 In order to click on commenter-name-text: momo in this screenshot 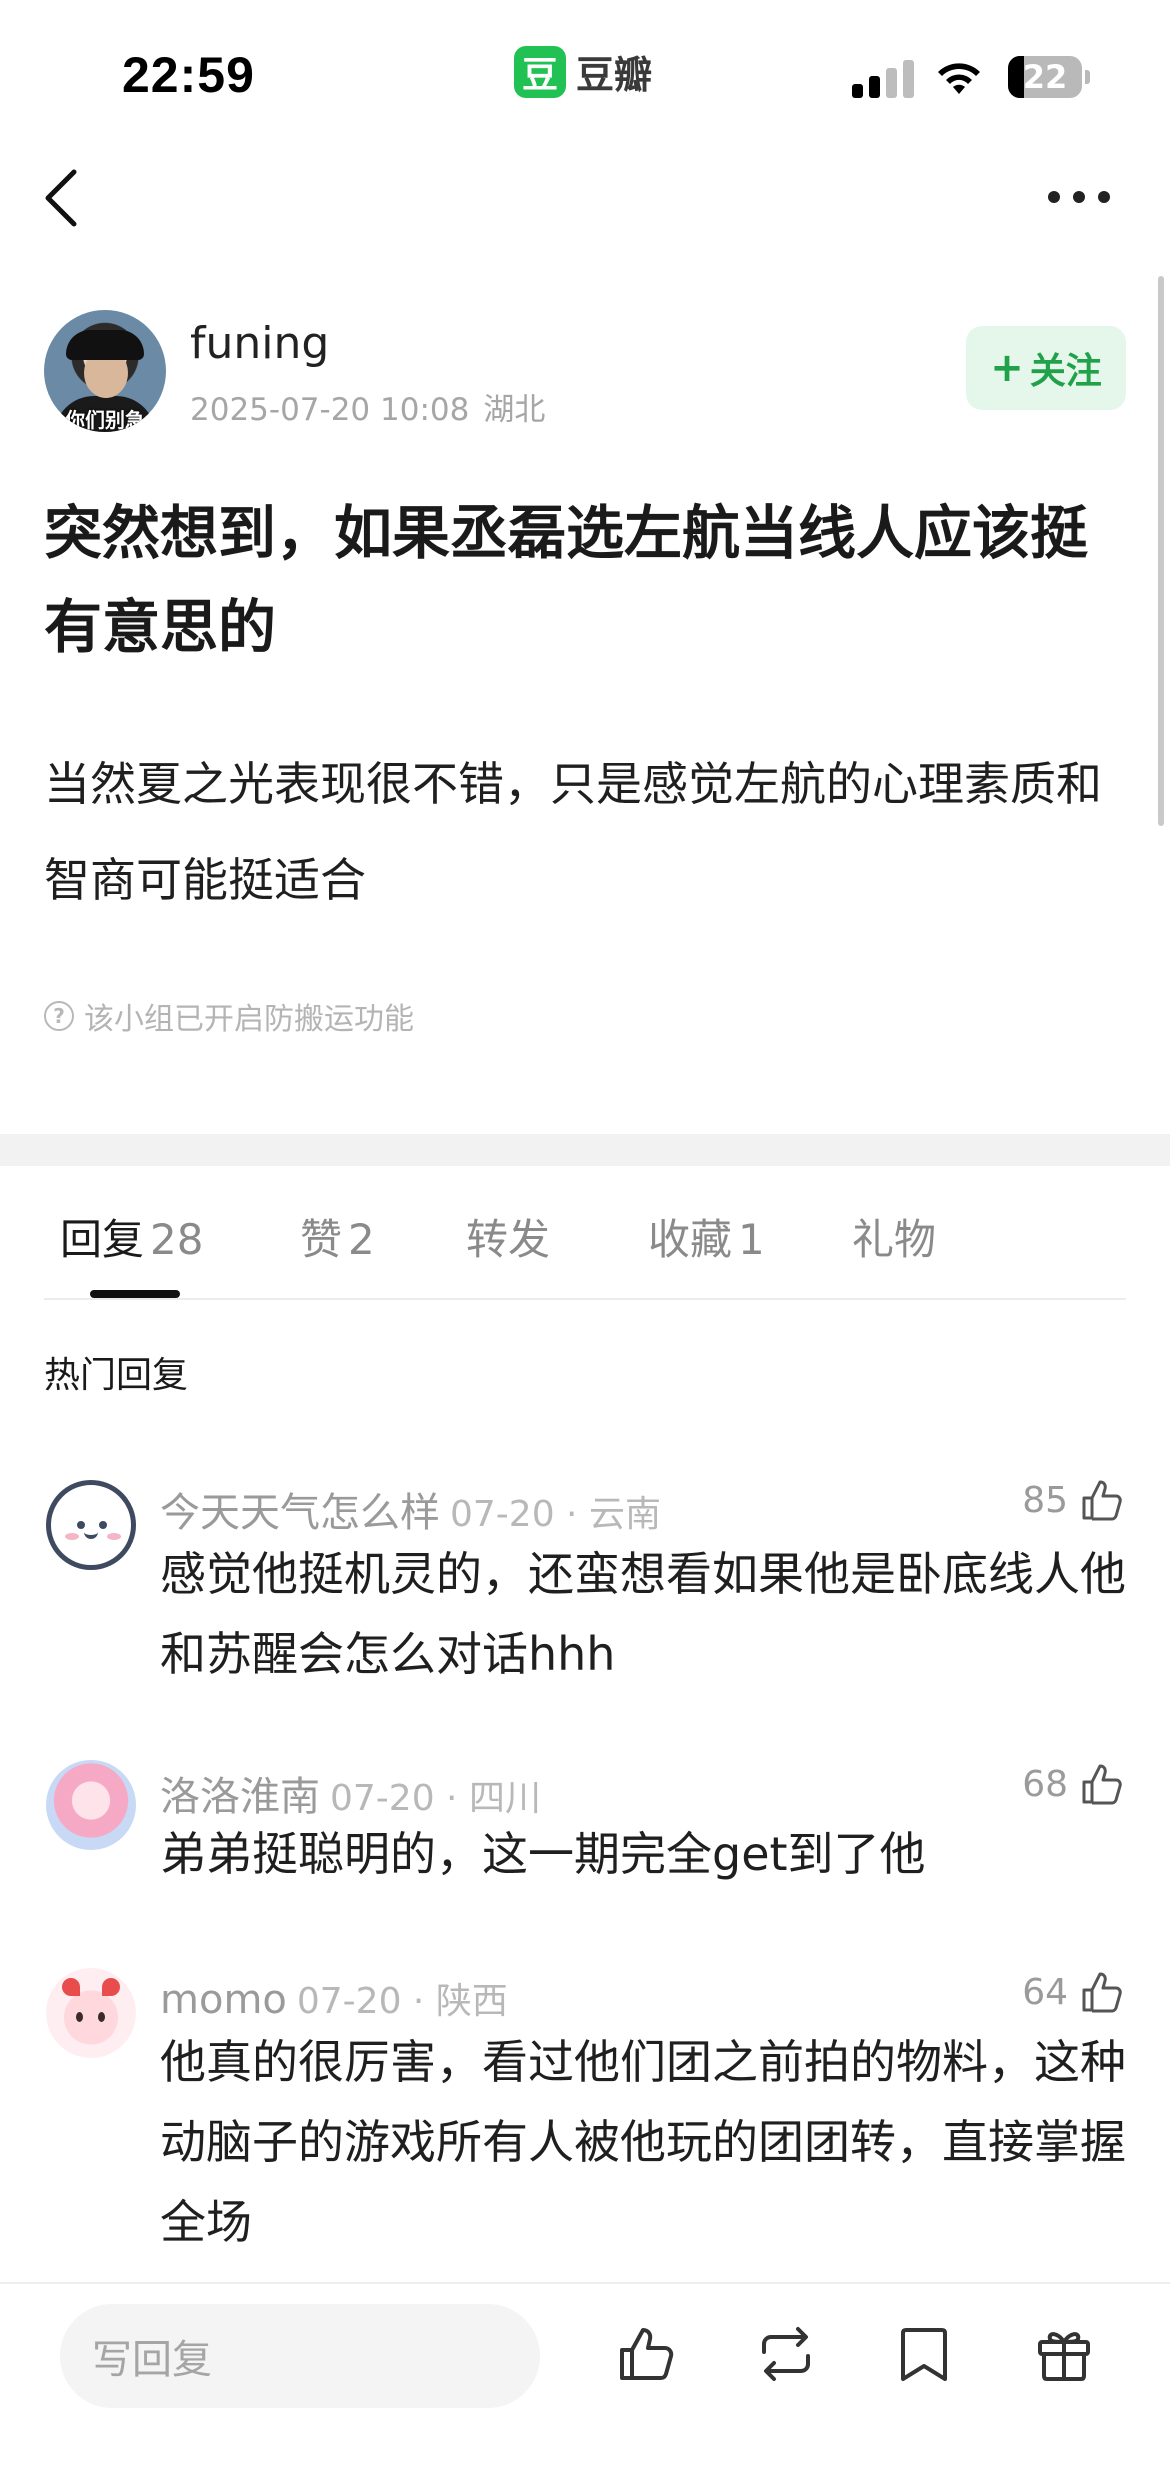, I will do `click(223, 2000)`.